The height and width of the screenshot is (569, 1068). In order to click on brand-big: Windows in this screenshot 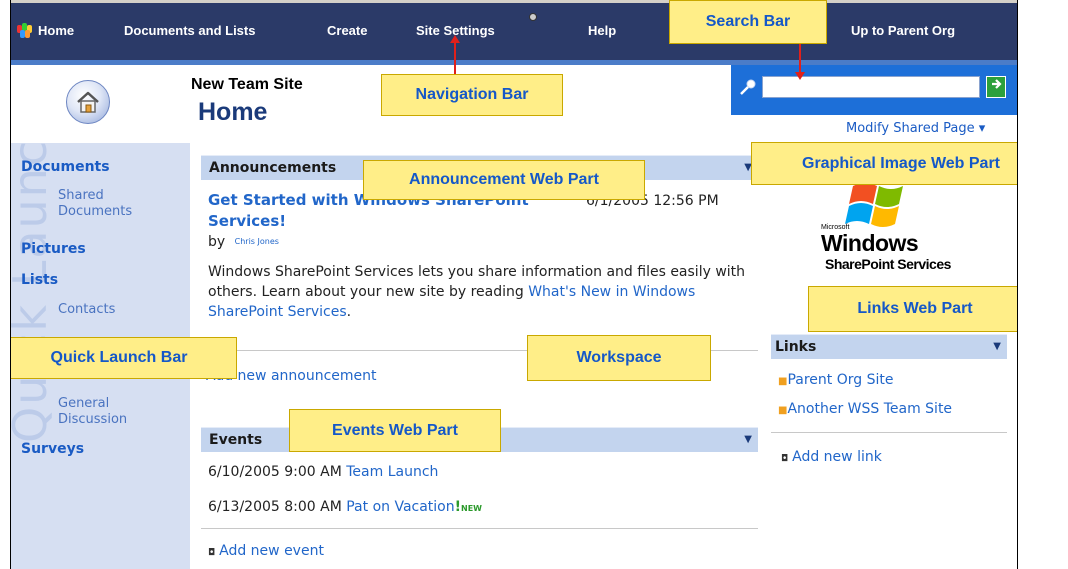, I will do `click(870, 243)`.